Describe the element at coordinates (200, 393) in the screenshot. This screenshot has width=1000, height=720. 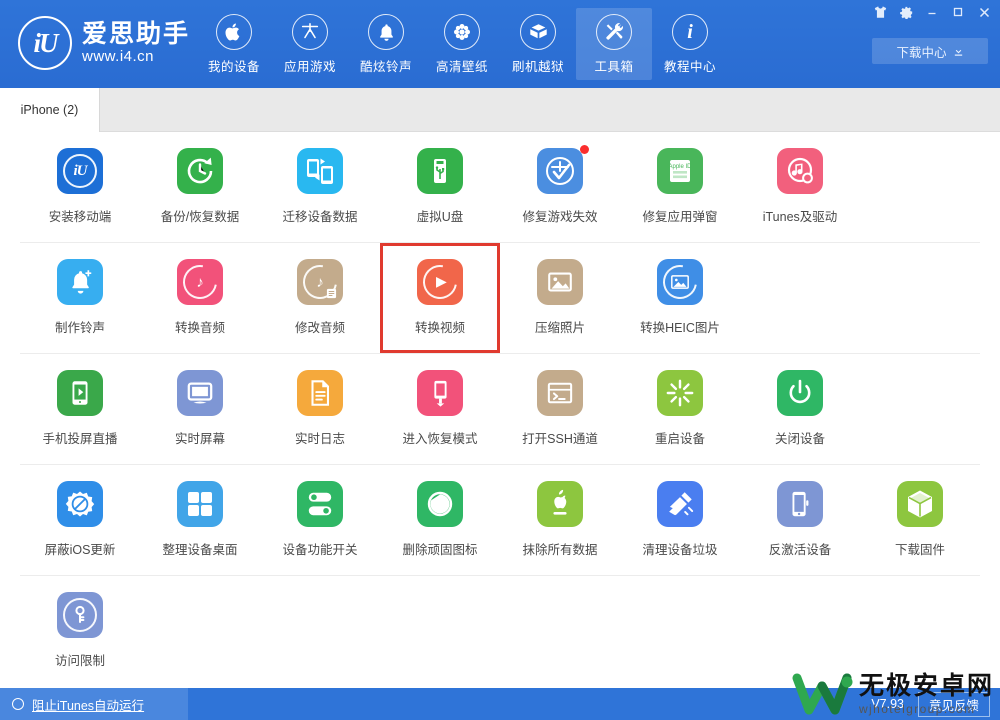
I see `live-screen-icon` at that location.